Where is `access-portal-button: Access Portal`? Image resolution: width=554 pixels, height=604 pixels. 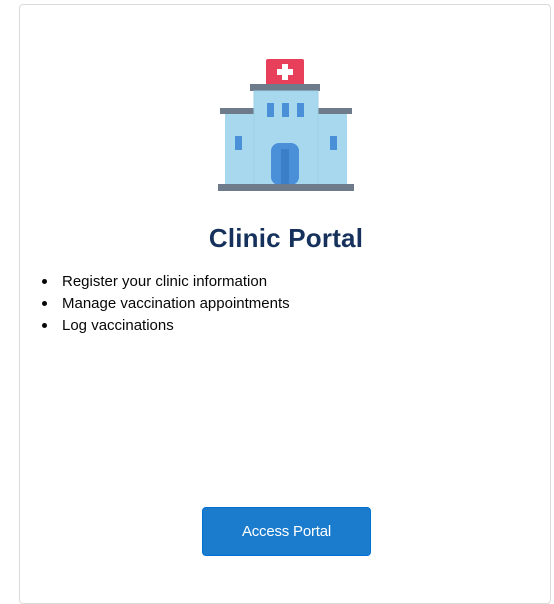 access-portal-button: Access Portal is located at coordinates (286, 531).